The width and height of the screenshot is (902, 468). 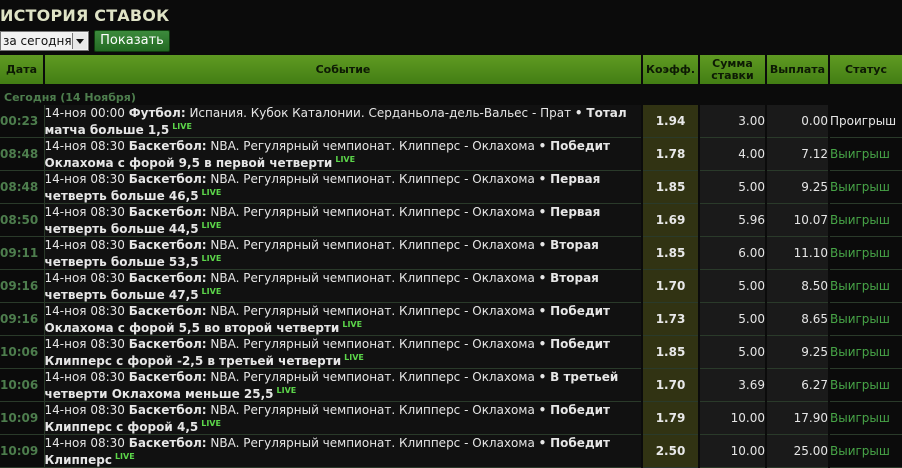 I want to click on period-select: за сегодня, so click(x=44, y=41).